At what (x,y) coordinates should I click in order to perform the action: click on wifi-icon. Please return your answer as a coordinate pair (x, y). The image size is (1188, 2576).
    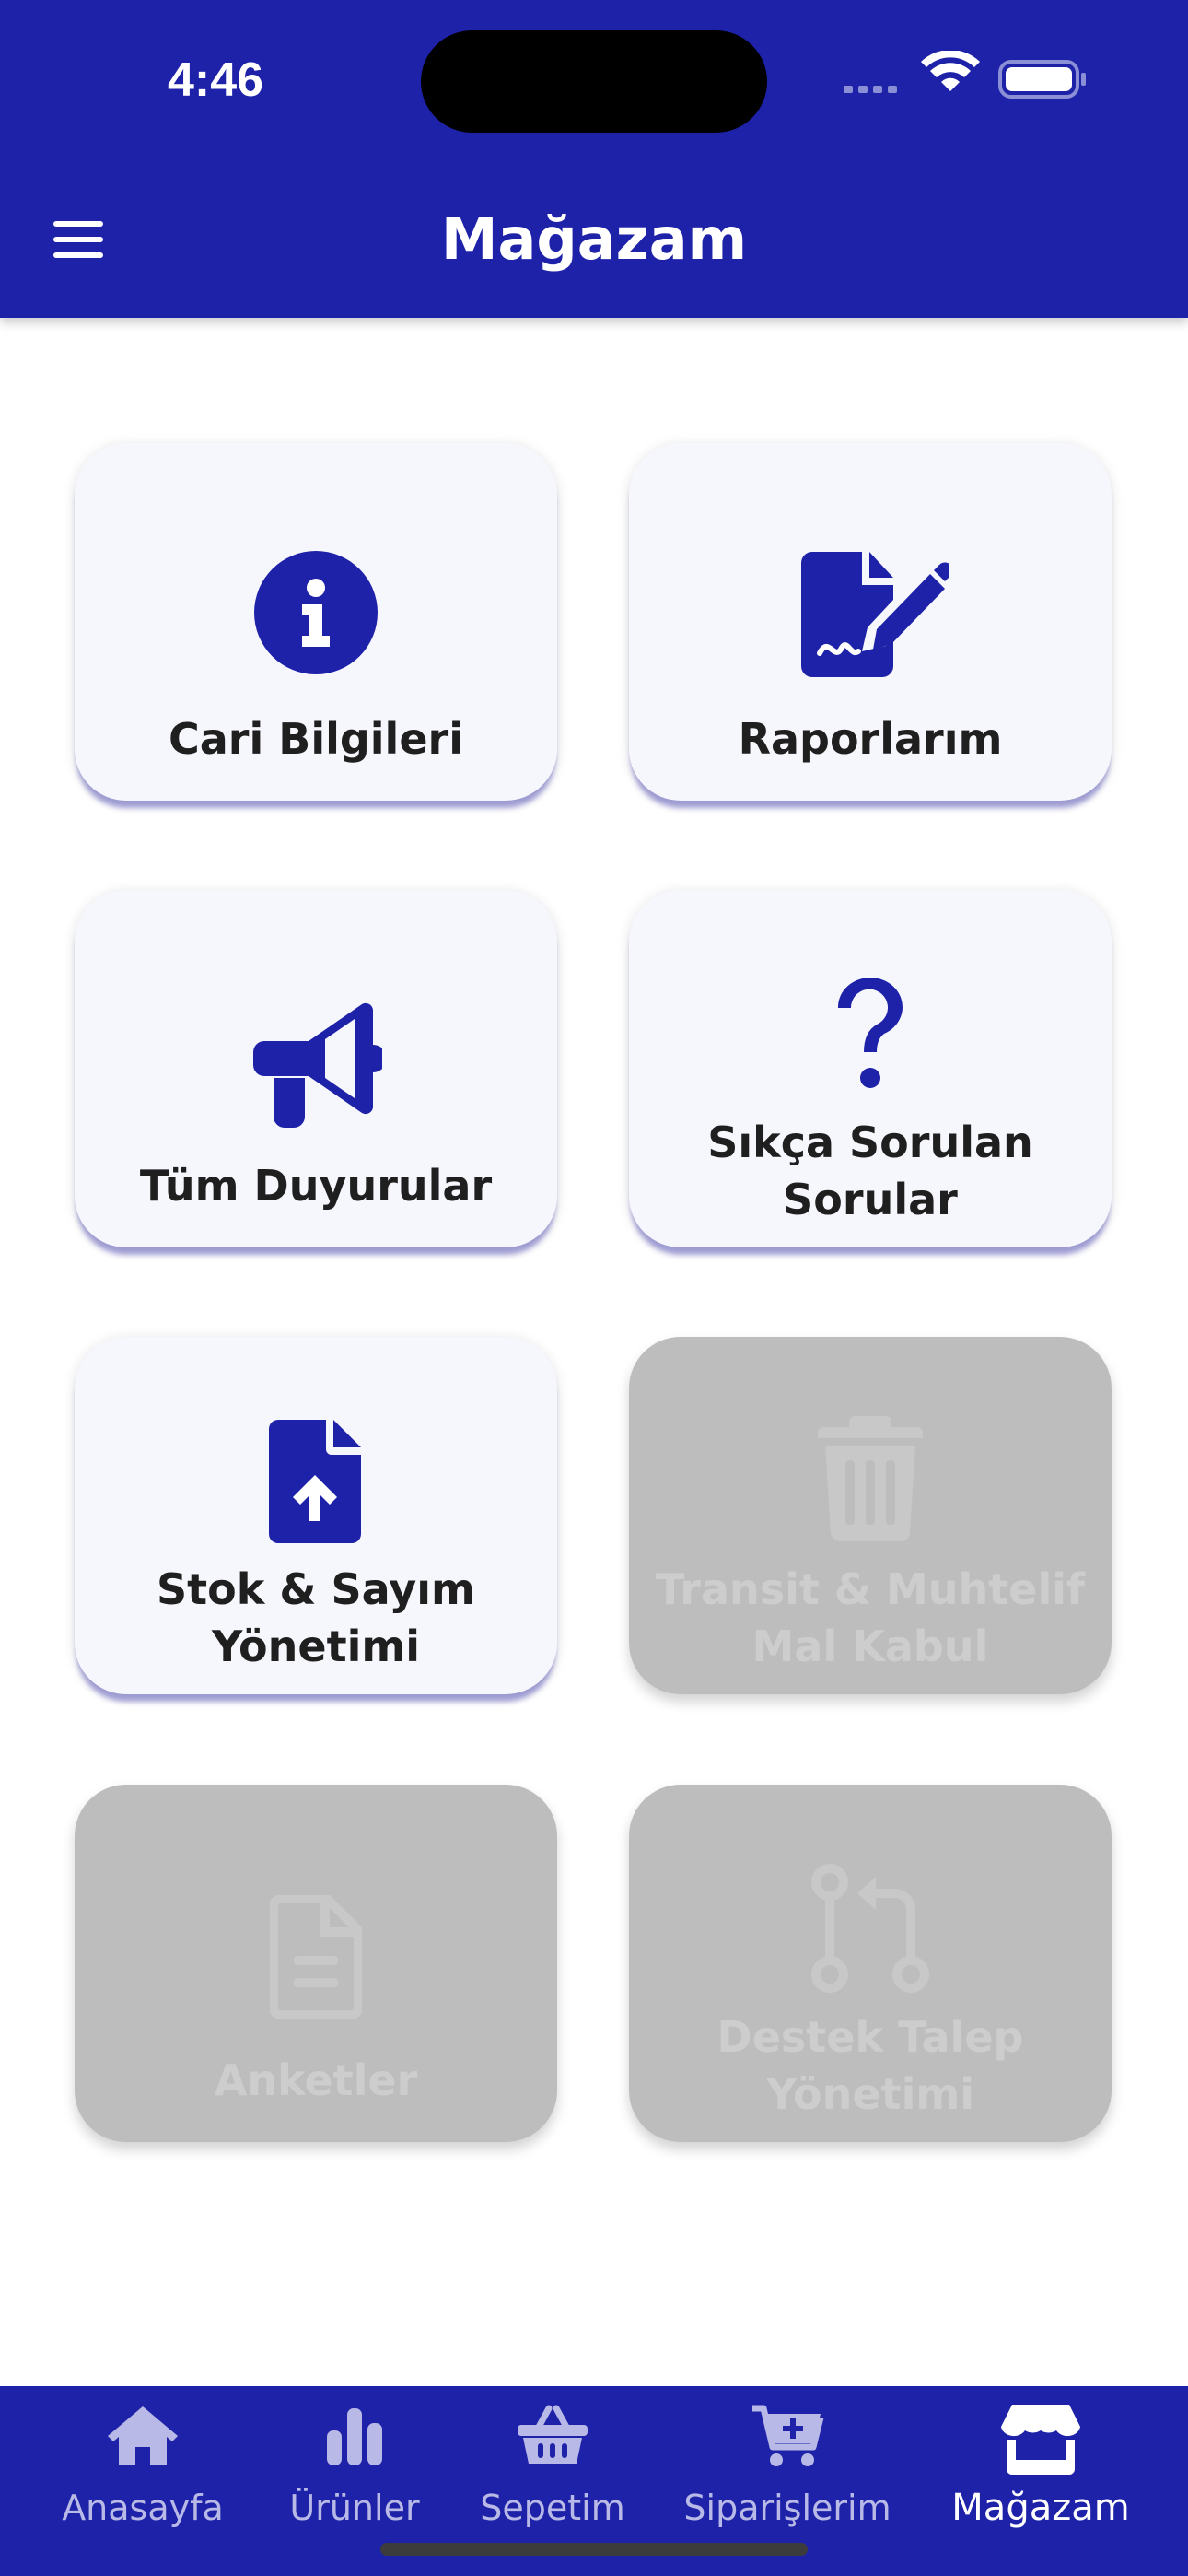
    Looking at the image, I should click on (951, 71).